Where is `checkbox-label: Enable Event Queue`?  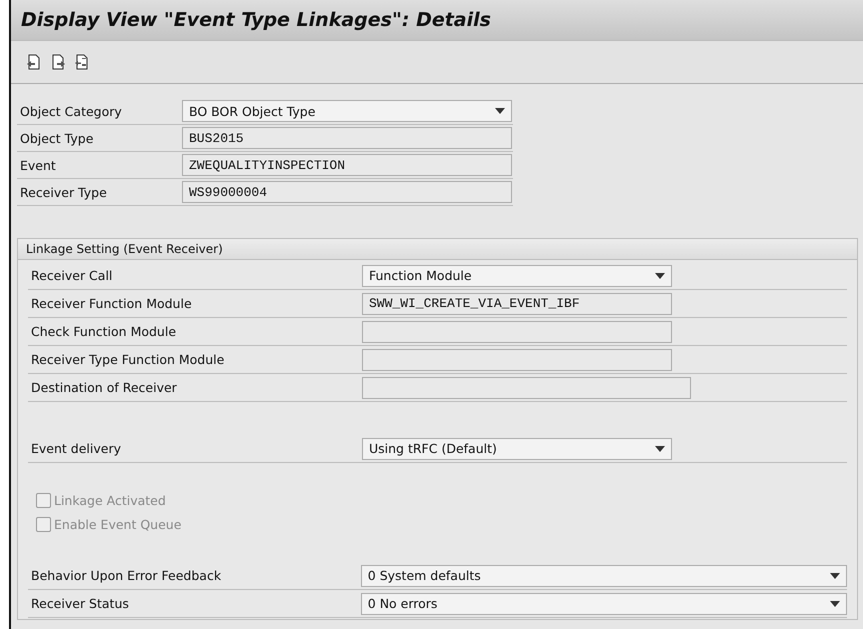 checkbox-label: Enable Event Queue is located at coordinates (118, 524).